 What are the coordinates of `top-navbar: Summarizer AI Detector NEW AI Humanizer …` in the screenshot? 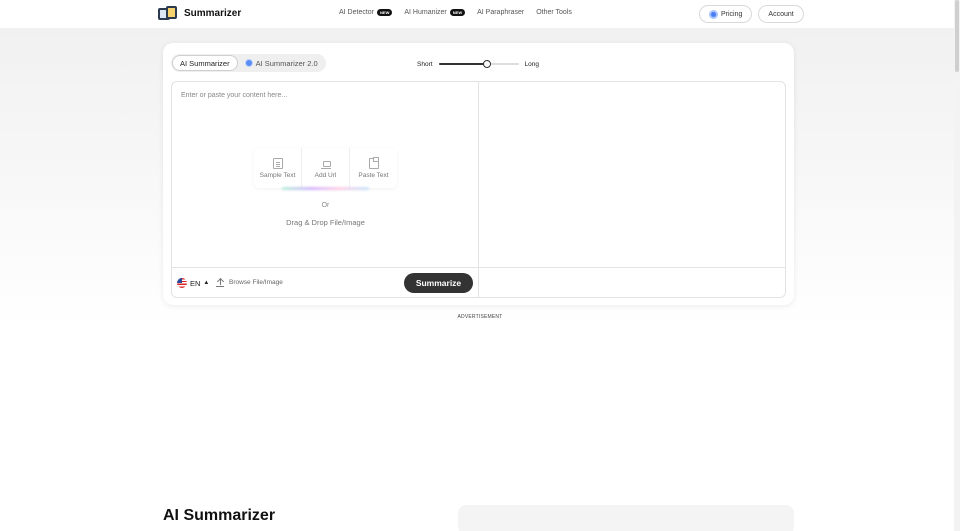 It's located at (480, 14).